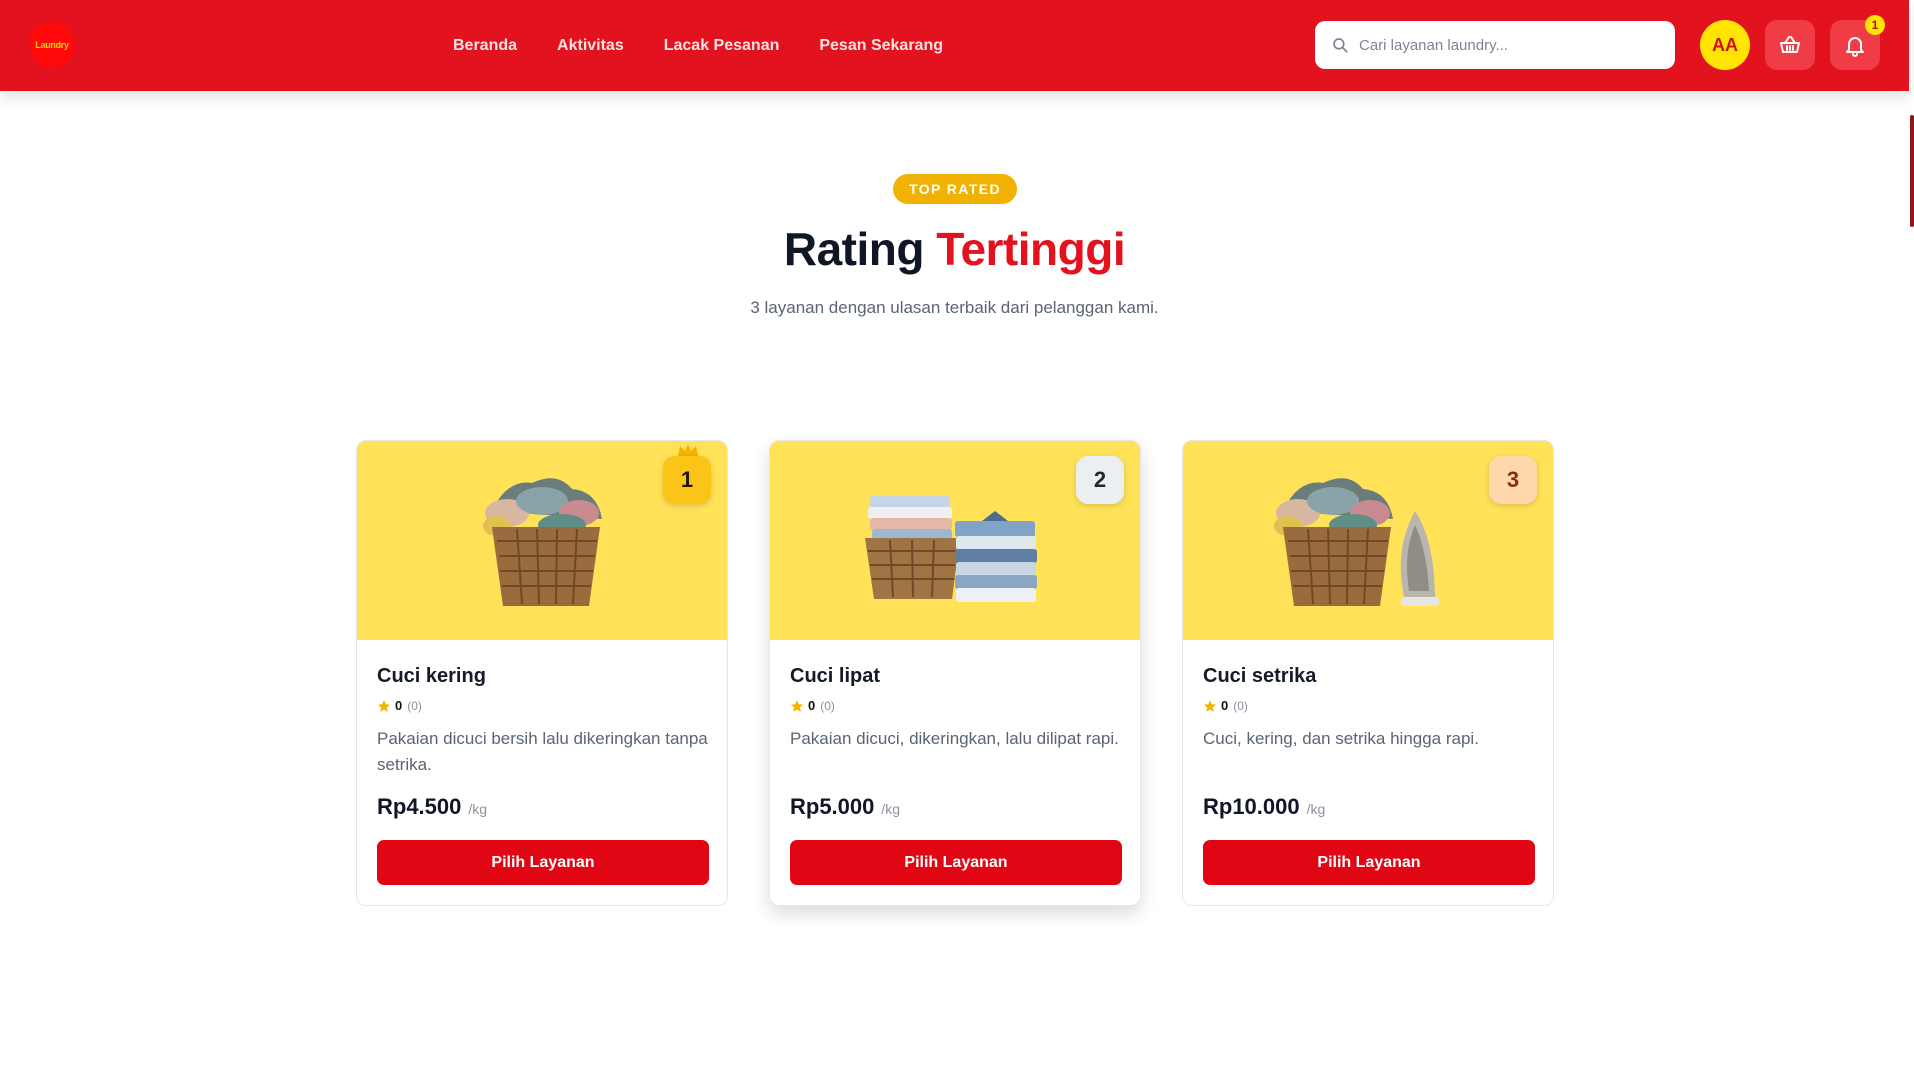 Image resolution: width=1914 pixels, height=1079 pixels. I want to click on search-box, so click(1495, 45).